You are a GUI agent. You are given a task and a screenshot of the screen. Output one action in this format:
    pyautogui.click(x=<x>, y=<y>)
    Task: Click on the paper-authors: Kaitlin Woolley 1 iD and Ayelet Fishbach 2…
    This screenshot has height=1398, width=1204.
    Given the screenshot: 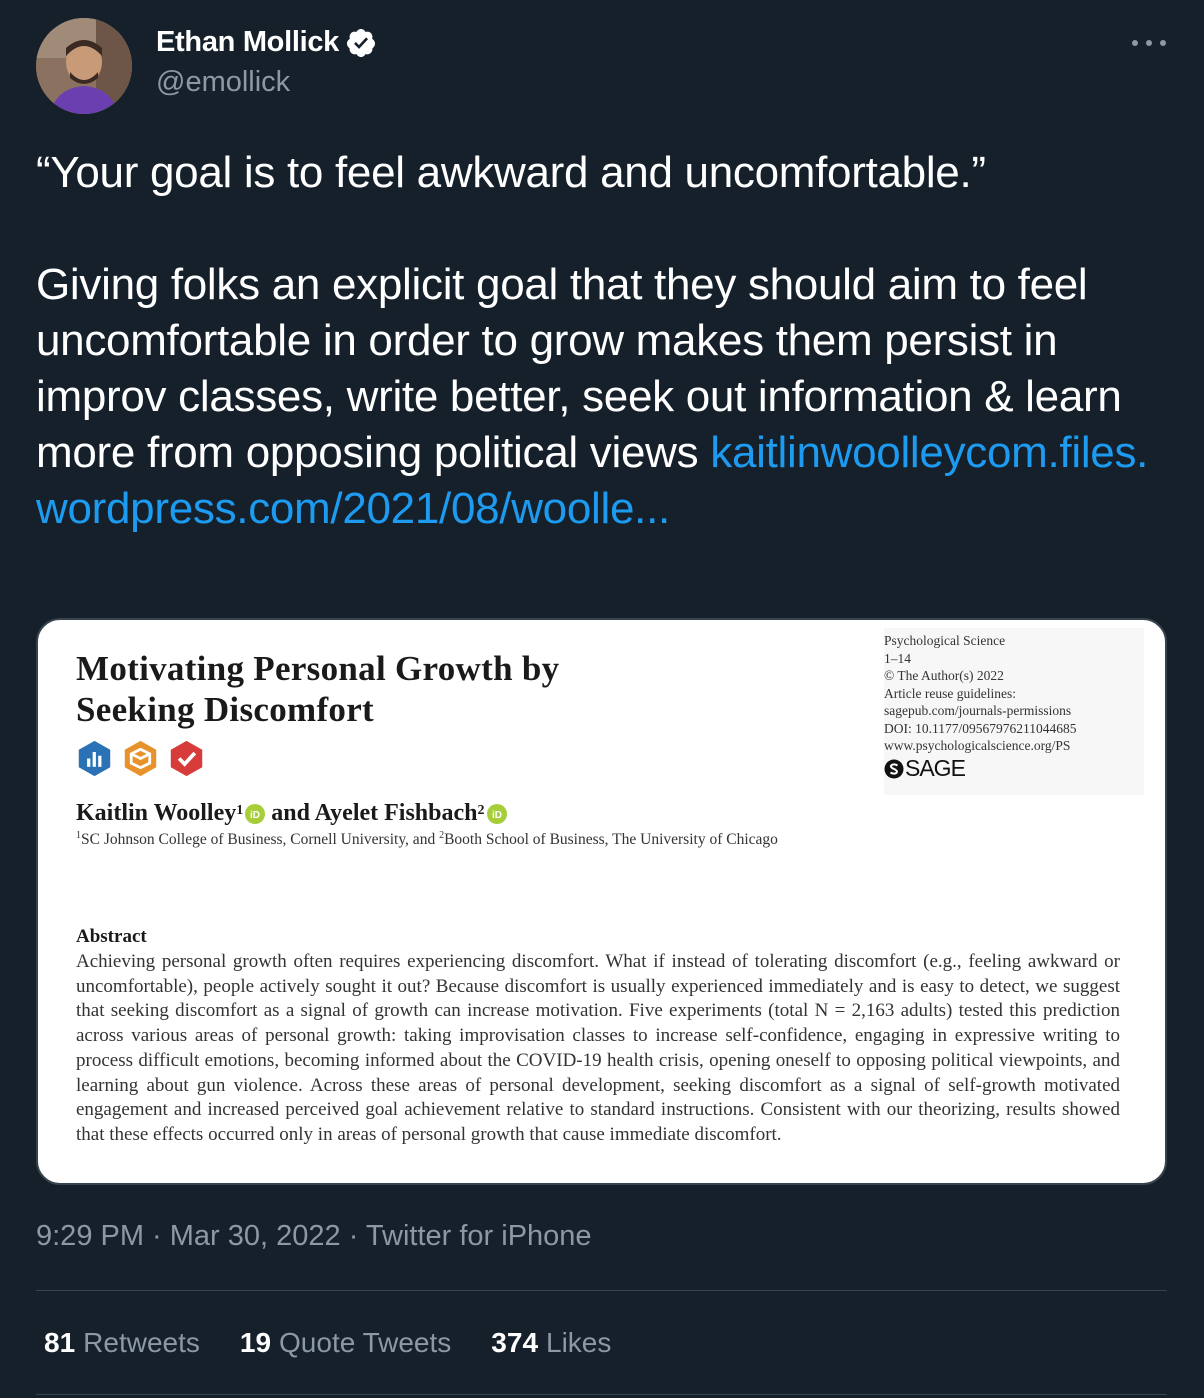 What is the action you would take?
    pyautogui.click(x=294, y=813)
    